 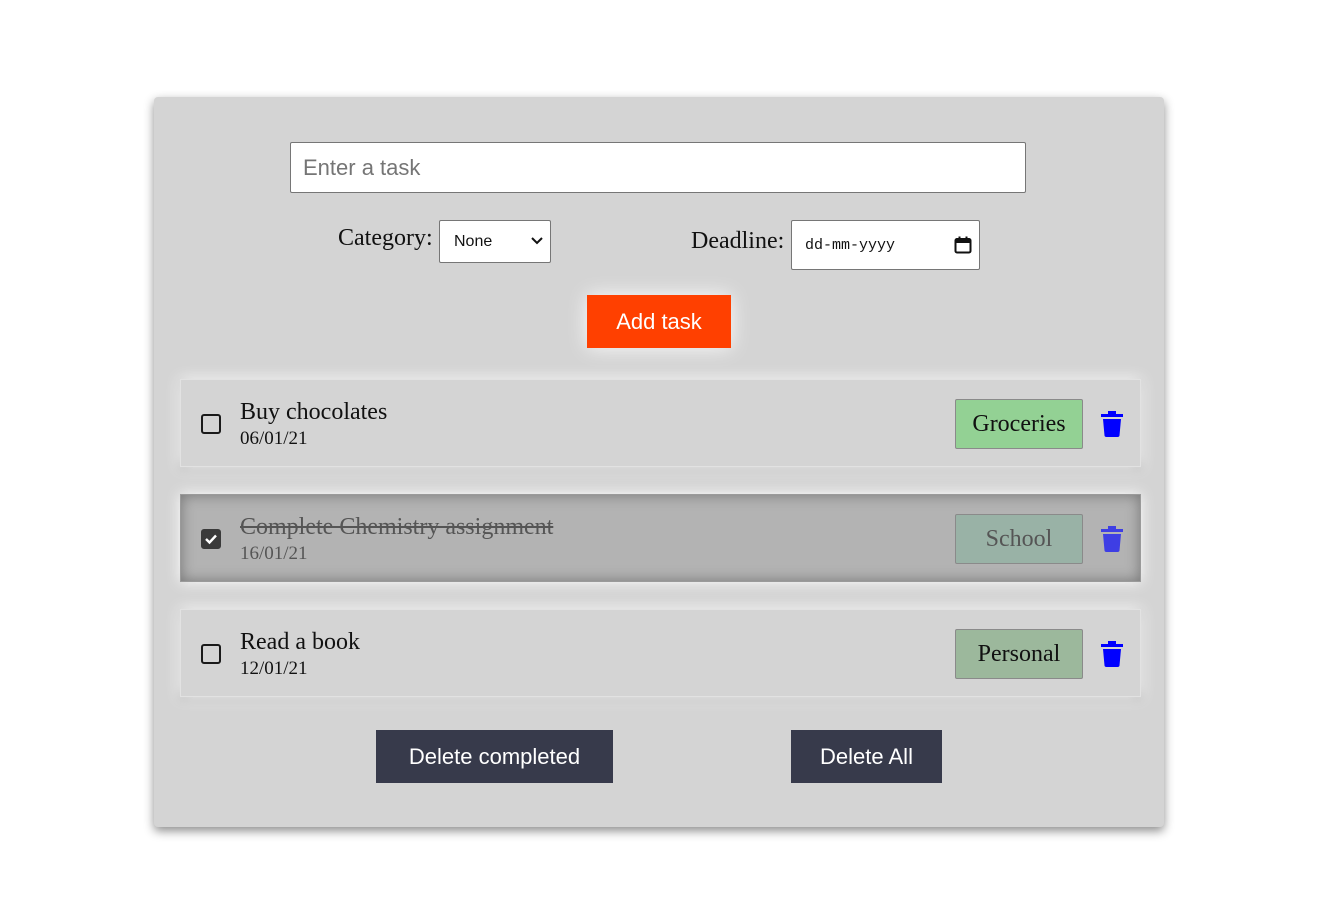 I want to click on task-date: 06/01/21, so click(x=274, y=438).